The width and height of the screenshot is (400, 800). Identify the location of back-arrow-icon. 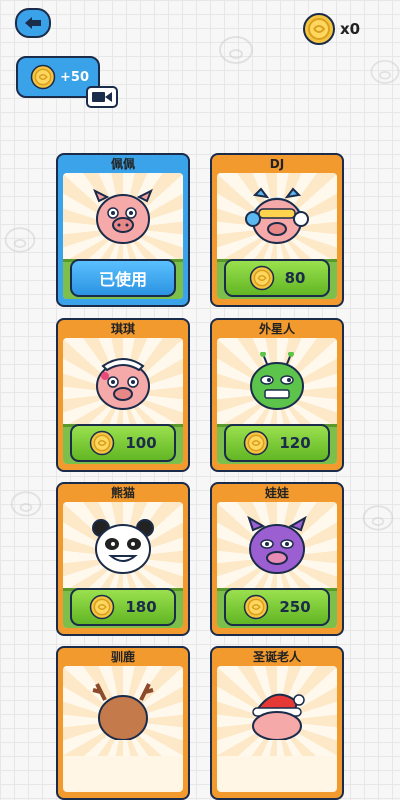
(33, 23).